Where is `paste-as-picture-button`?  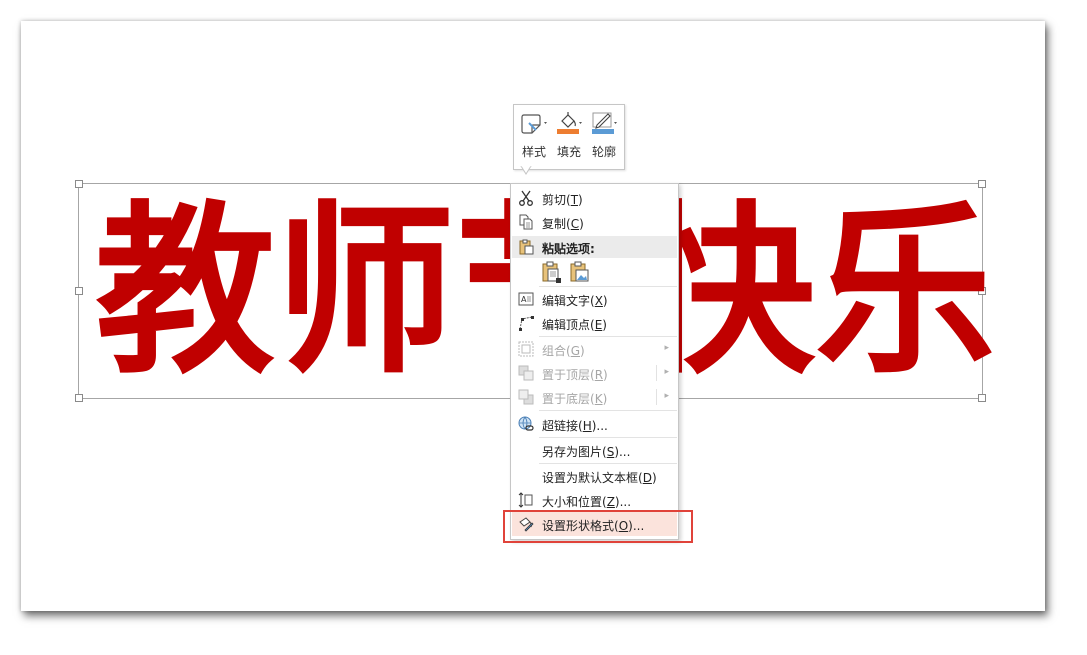 paste-as-picture-button is located at coordinates (580, 272).